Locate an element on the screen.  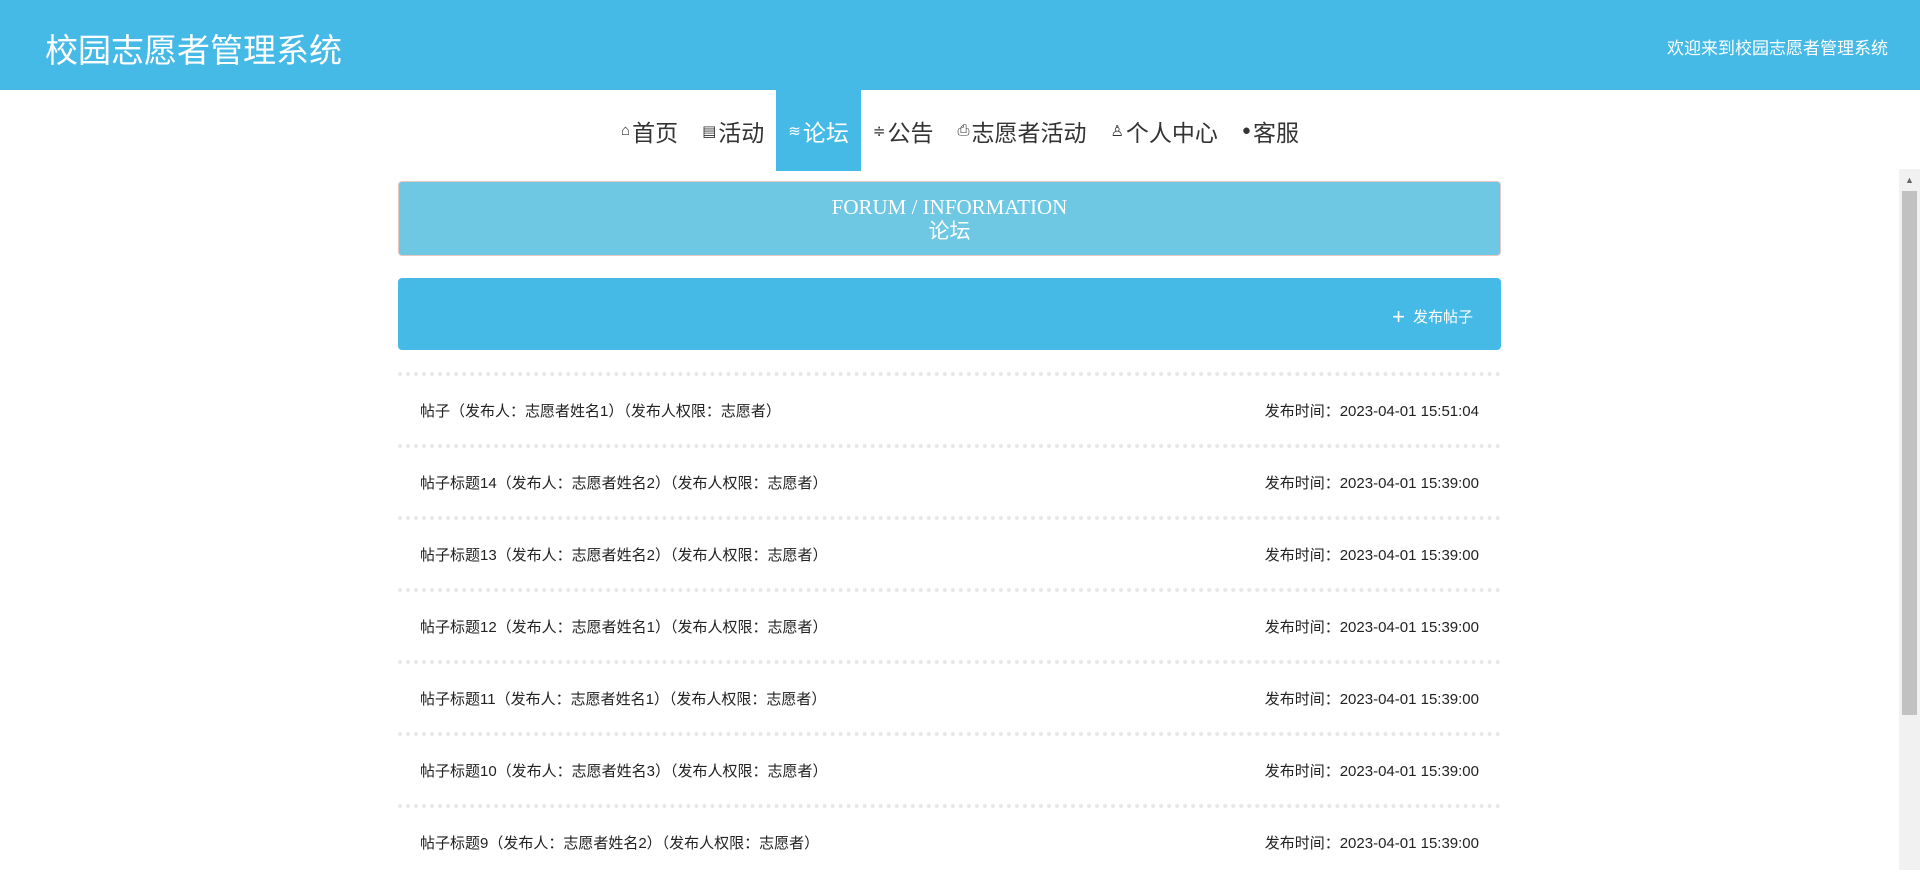
post-title: 帖子标题11（发布人：志愿者姓名1）（发布人权限：志愿者） is located at coordinates (623, 699).